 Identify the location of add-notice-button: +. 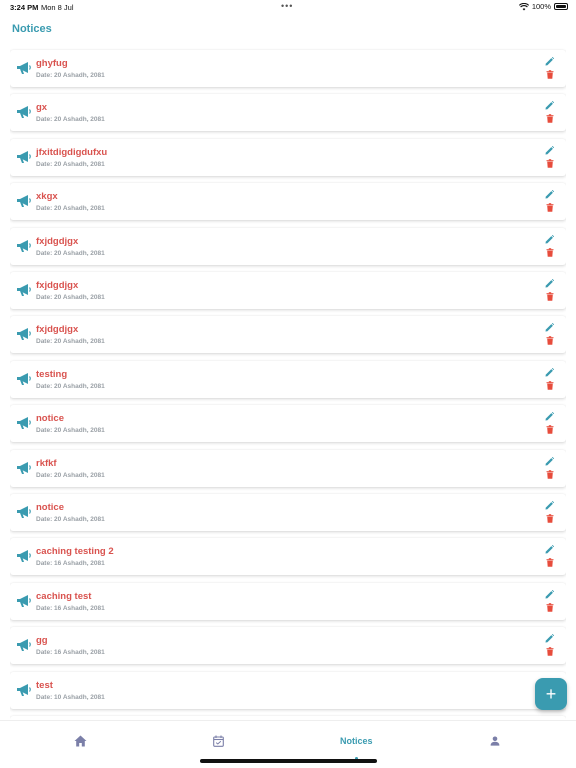
(551, 694).